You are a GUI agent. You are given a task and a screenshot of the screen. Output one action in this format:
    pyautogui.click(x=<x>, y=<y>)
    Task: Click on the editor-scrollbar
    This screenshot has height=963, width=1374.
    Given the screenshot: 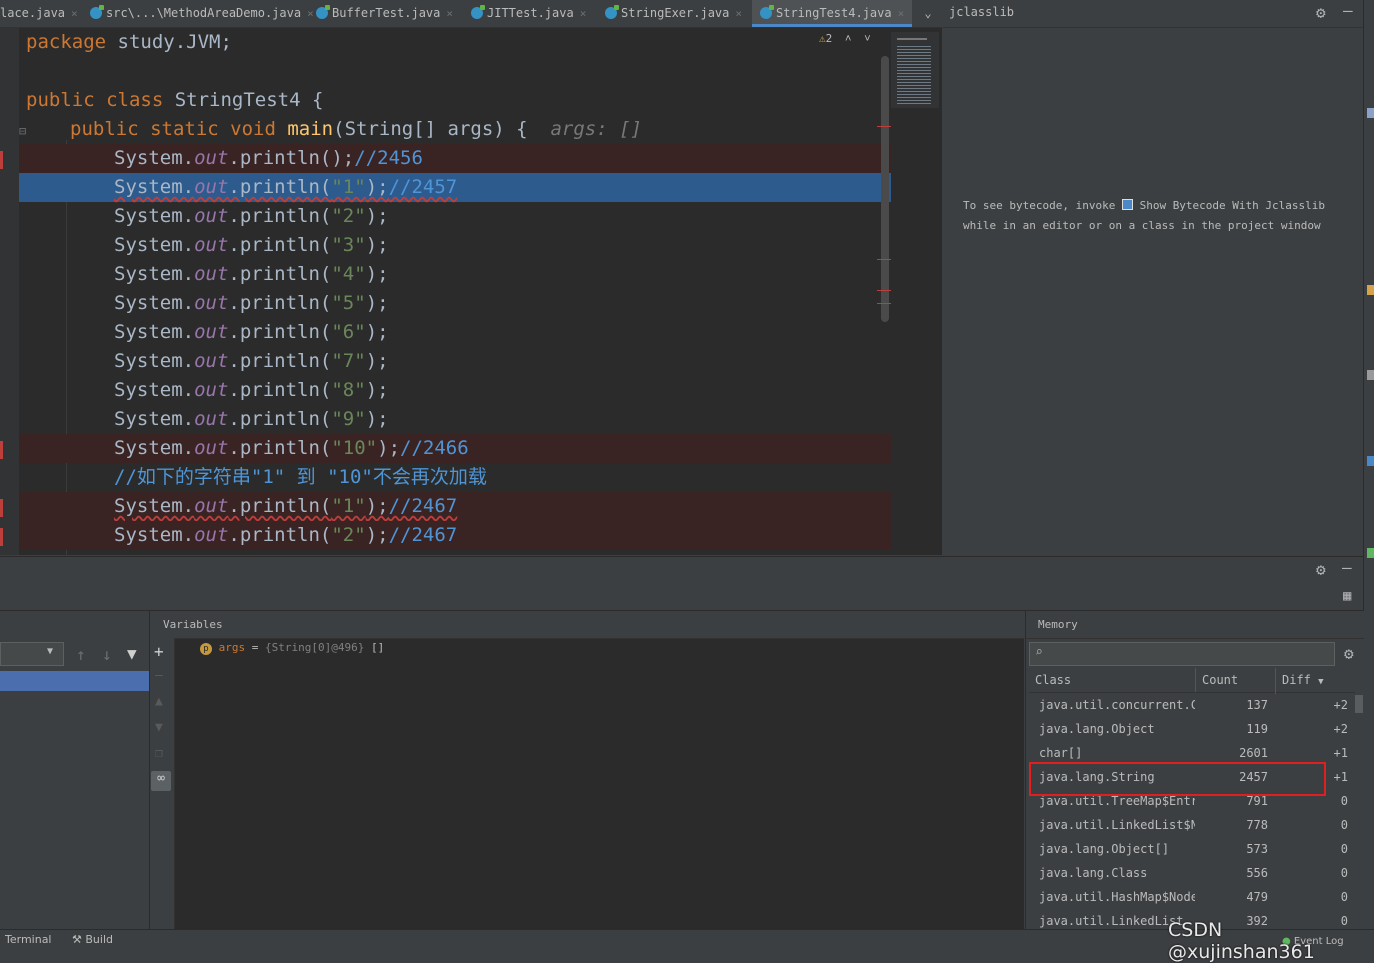 What is the action you would take?
    pyautogui.click(x=909, y=291)
    